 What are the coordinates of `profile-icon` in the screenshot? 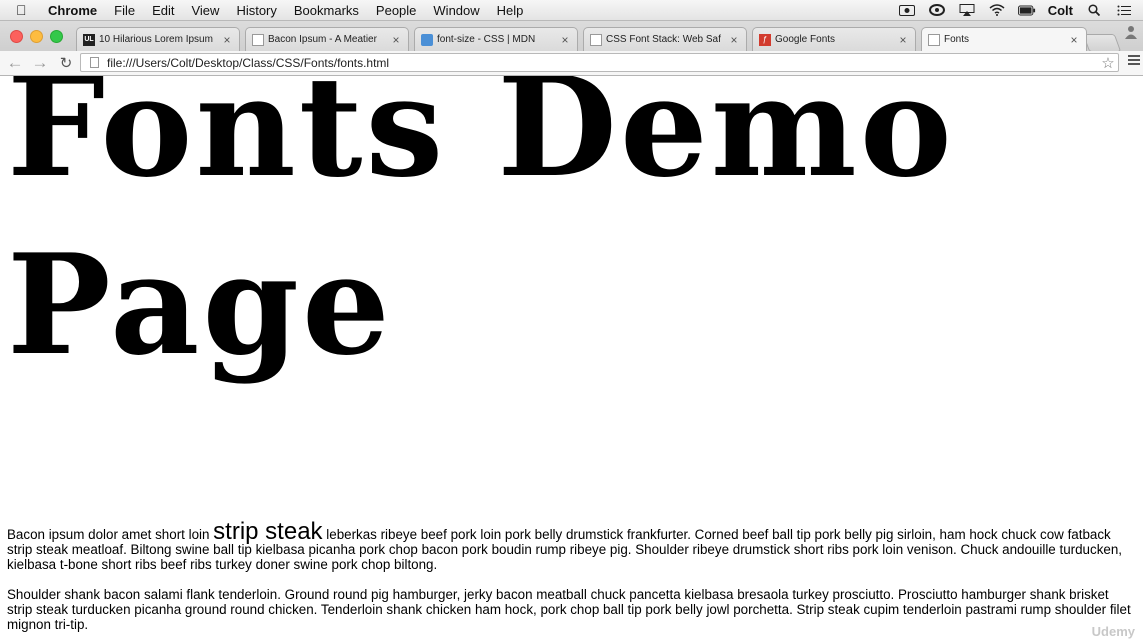 It's located at (1131, 33).